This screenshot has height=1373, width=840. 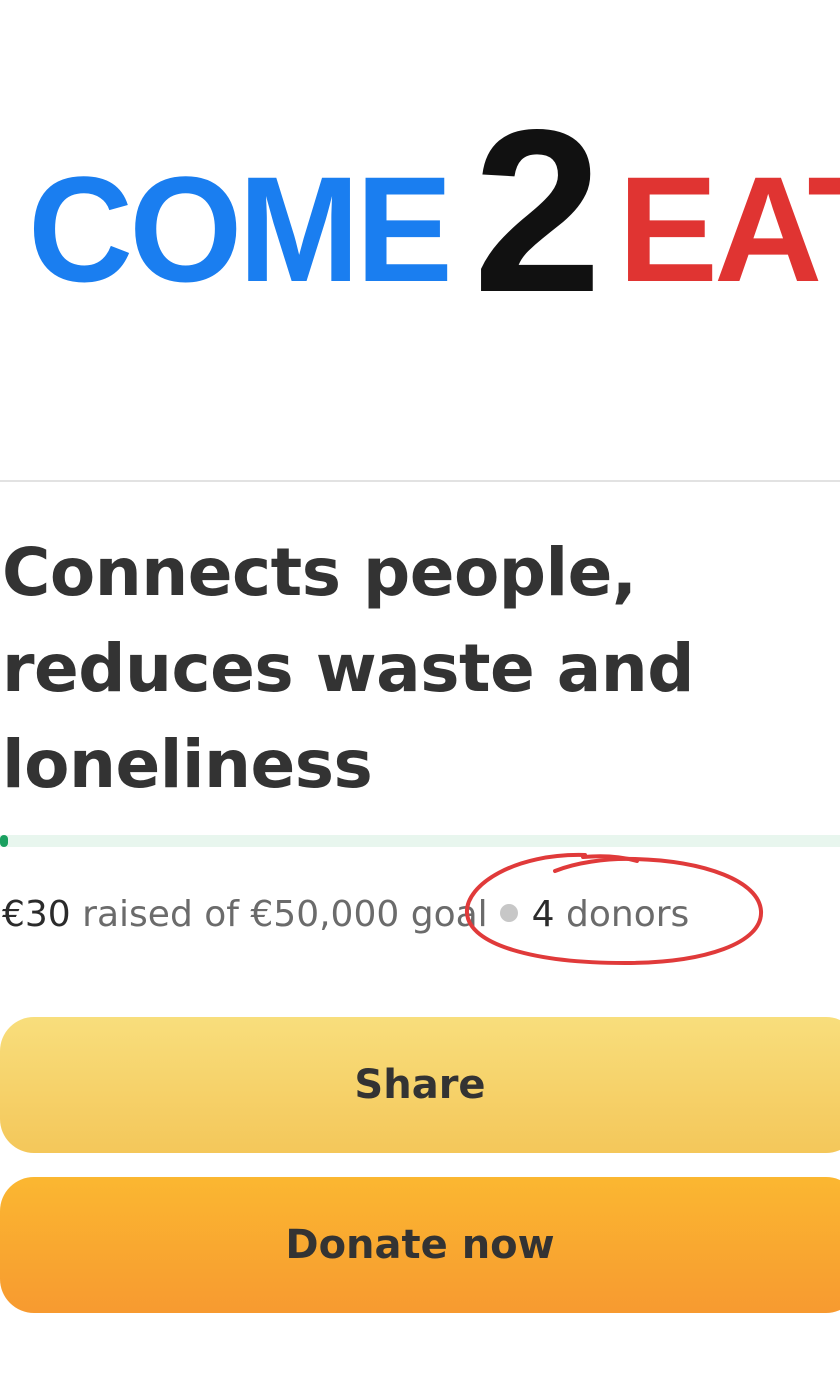 I want to click on logo-text-2: 2, so click(x=537, y=211).